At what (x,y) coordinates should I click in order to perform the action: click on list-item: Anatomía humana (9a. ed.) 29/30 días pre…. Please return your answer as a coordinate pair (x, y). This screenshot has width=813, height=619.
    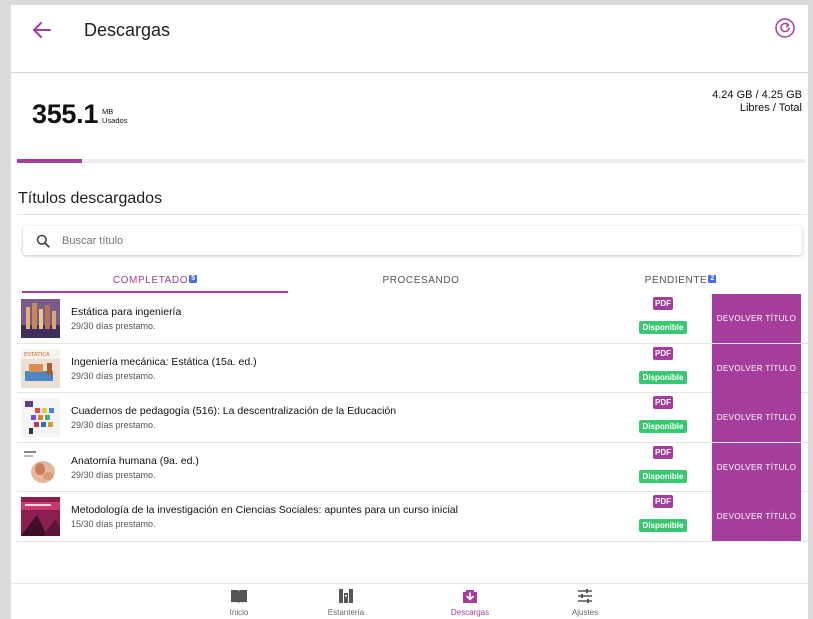
    Looking at the image, I should click on (412, 467).